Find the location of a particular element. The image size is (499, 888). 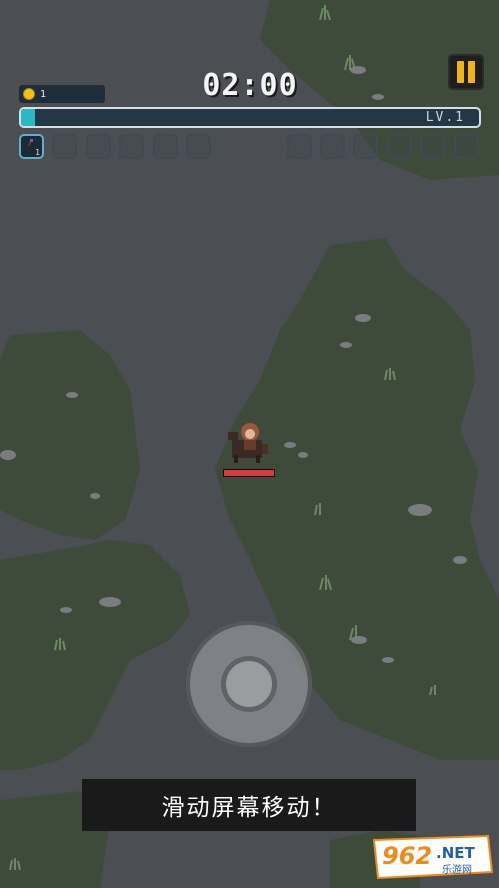

player-health-bar is located at coordinates (249, 473).